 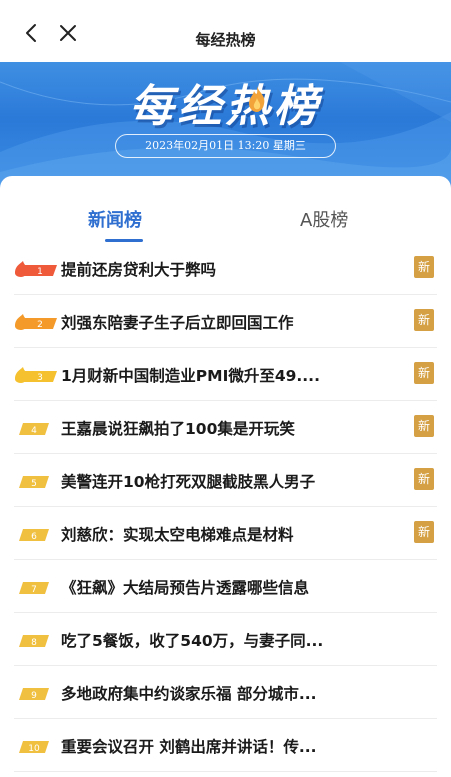 I want to click on banner-title: 每经热榜, so click(x=225, y=106).